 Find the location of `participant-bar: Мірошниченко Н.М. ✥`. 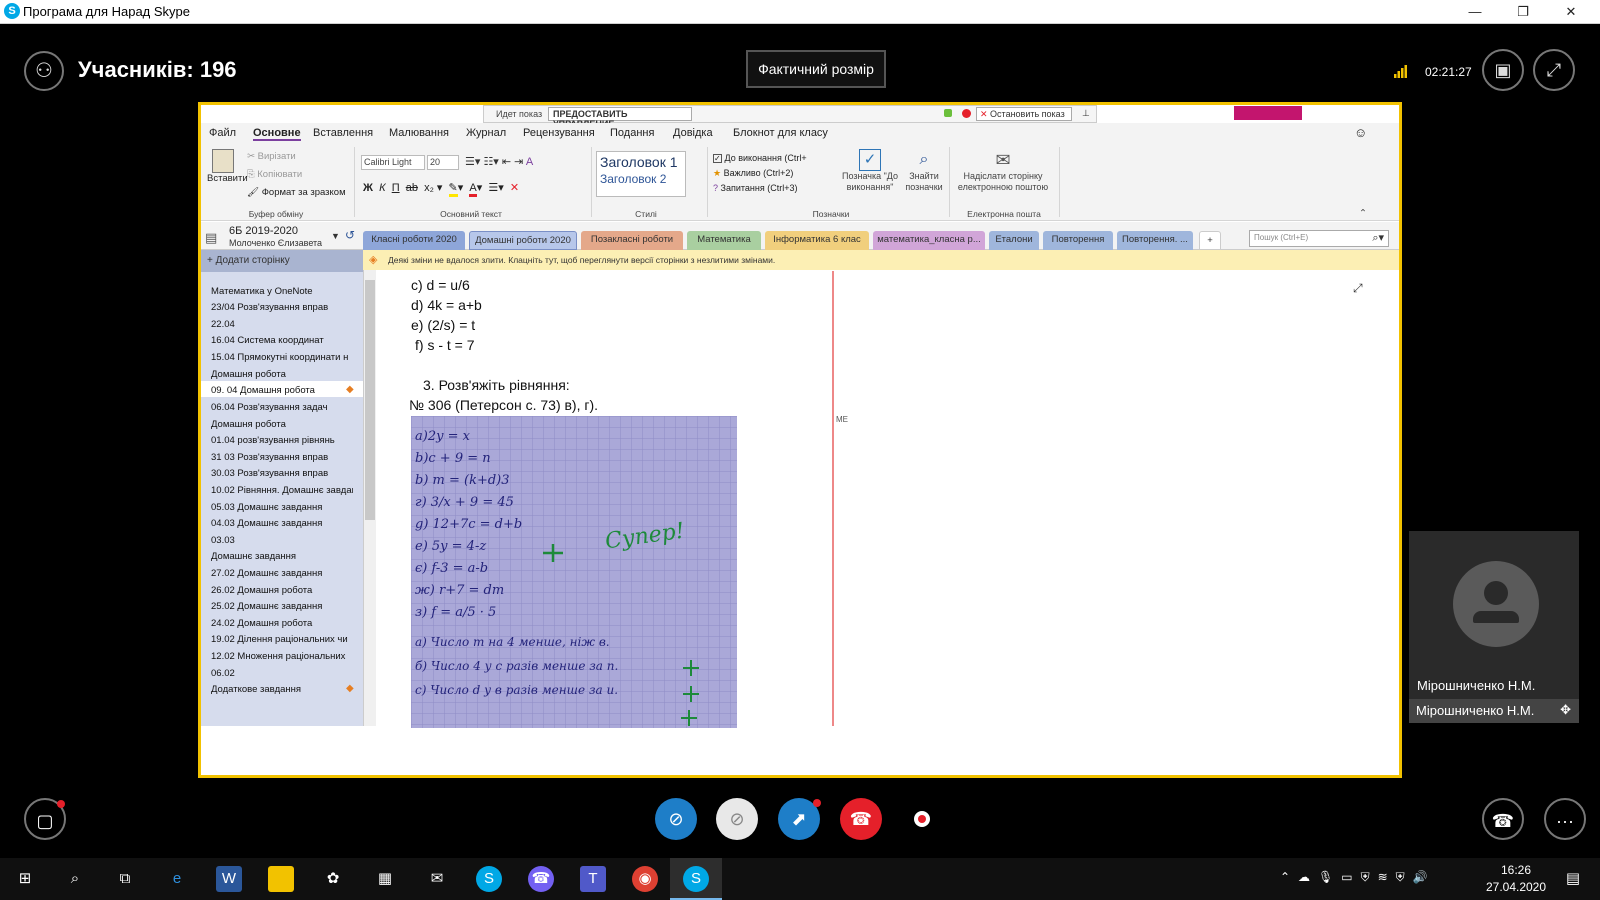

participant-bar: Мірошниченко Н.М. ✥ is located at coordinates (1494, 711).